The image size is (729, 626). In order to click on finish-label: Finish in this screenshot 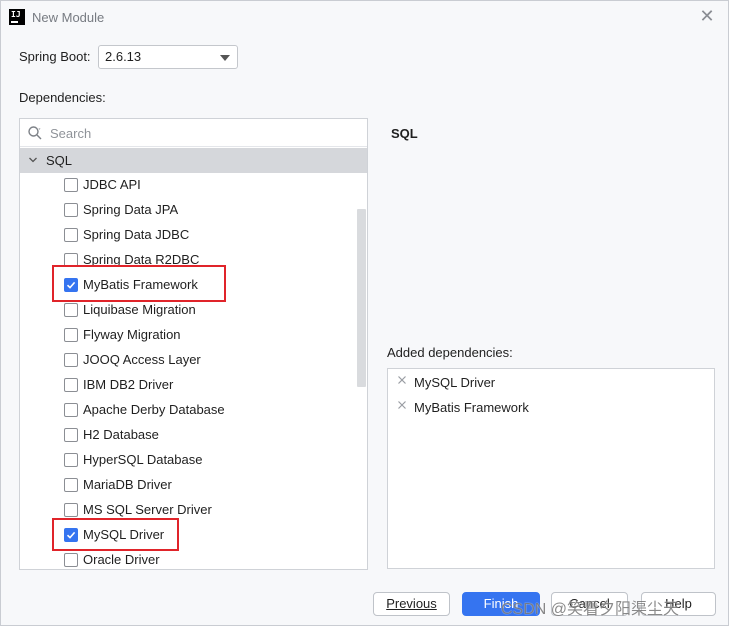, I will do `click(501, 603)`.